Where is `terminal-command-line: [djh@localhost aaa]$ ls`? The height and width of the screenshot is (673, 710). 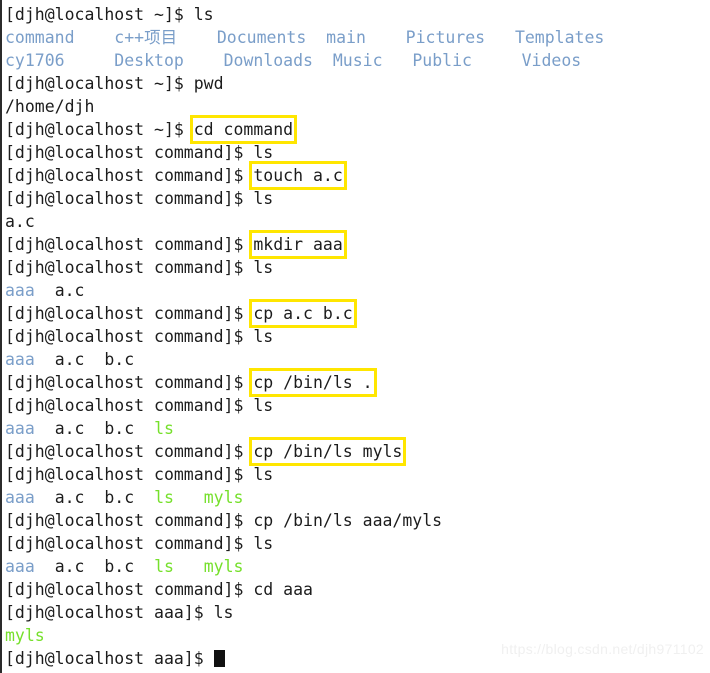
terminal-command-line: [djh@localhost aaa]$ ls is located at coordinates (357, 612).